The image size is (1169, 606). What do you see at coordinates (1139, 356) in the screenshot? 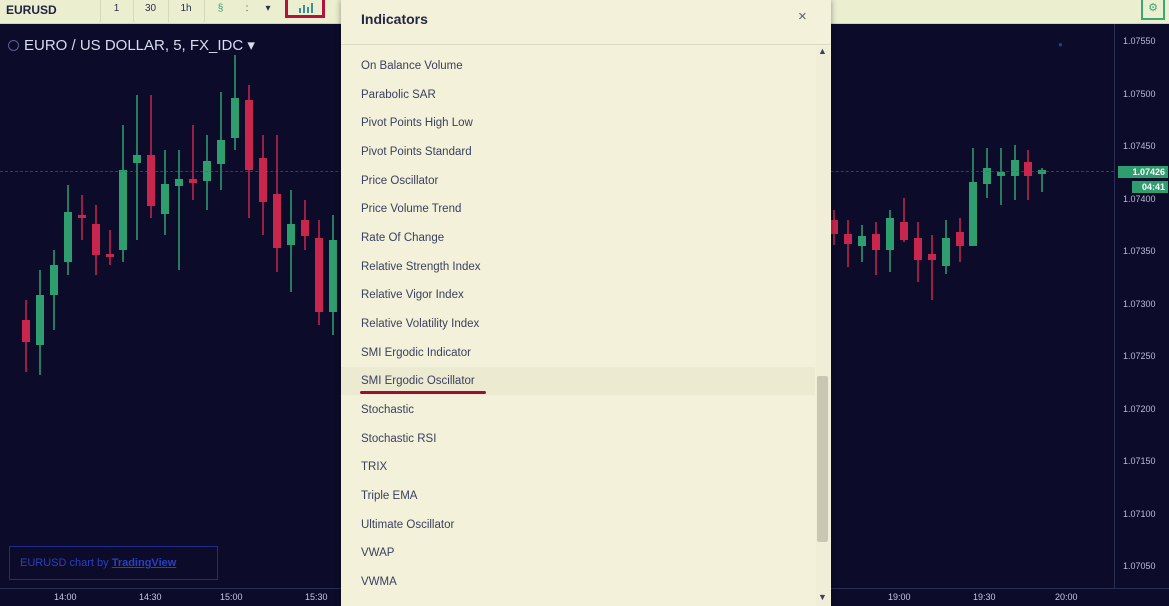
I see `price-tick: 1.07250` at bounding box center [1139, 356].